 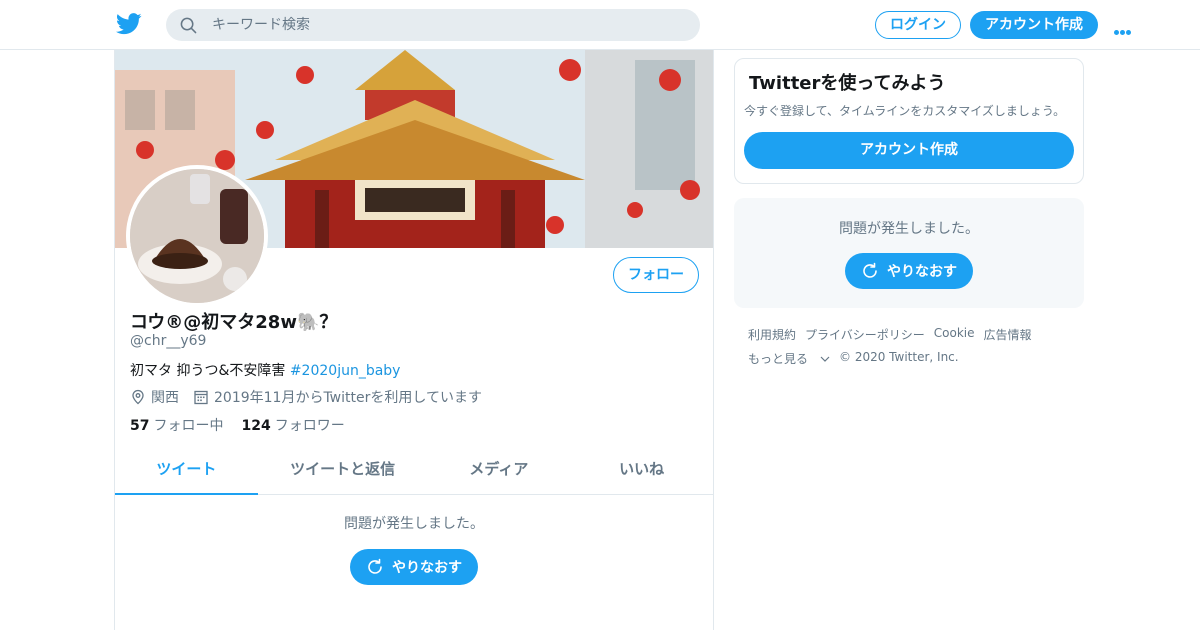 I want to click on sidebar-error-message: 問題が発生しました。, so click(x=909, y=229).